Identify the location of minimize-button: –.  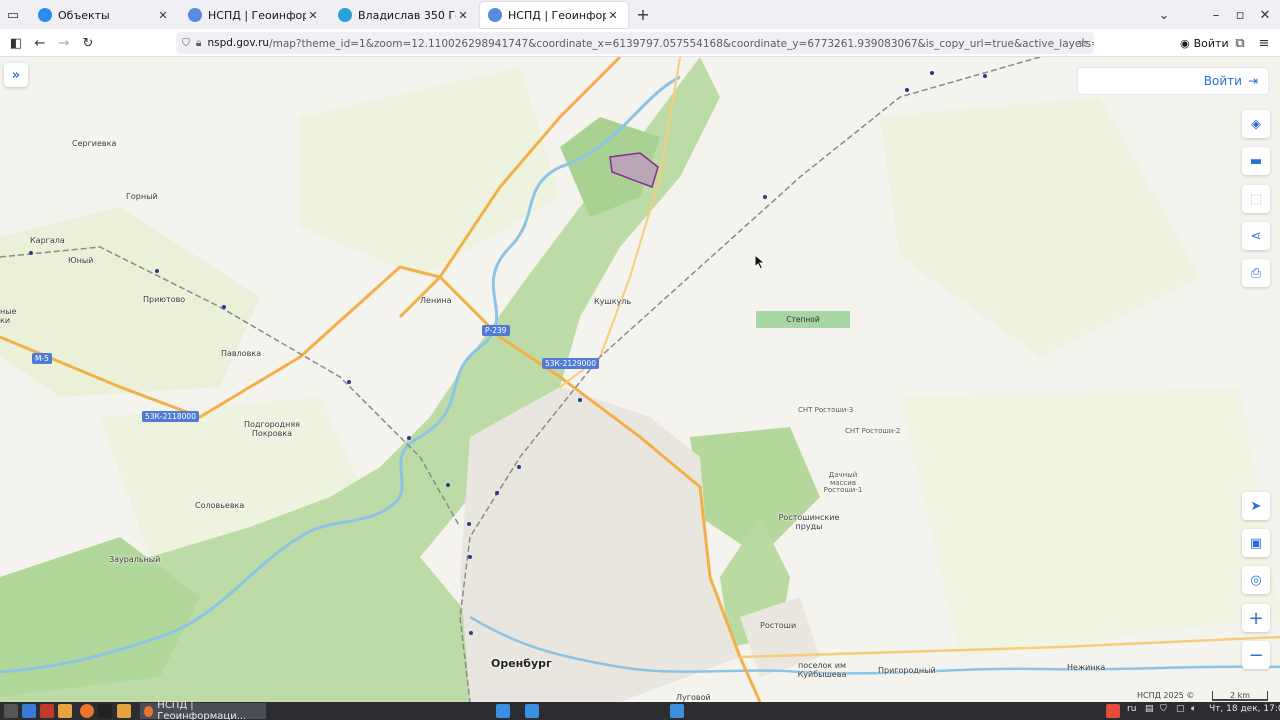
(1216, 15).